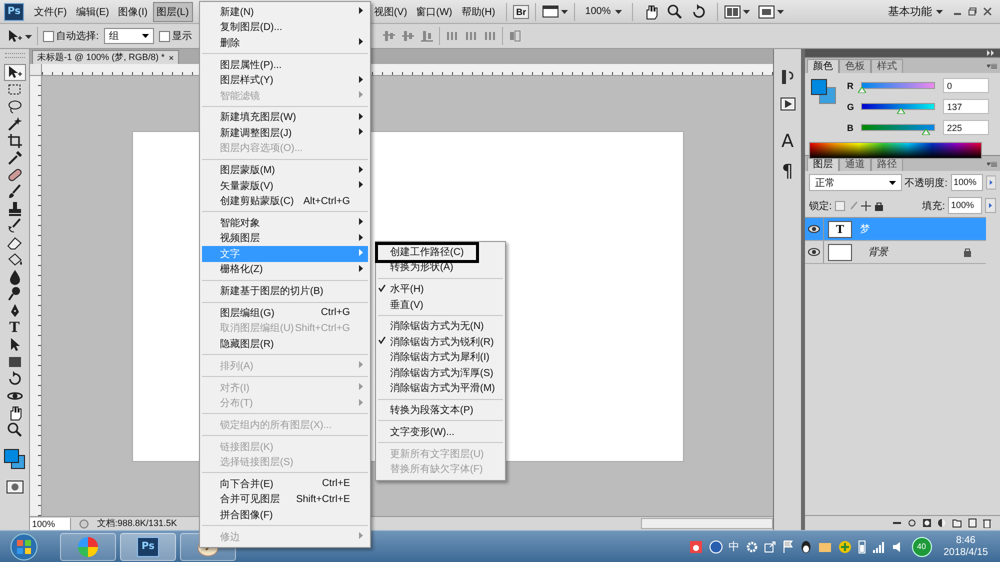 This screenshot has height=562, width=1000. I want to click on channel-label: G, so click(851, 107).